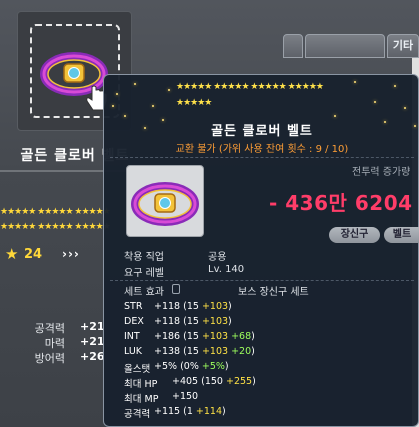 This screenshot has height=427, width=419. What do you see at coordinates (144, 273) in the screenshot?
I see `required-level-label: 요구 레벨` at bounding box center [144, 273].